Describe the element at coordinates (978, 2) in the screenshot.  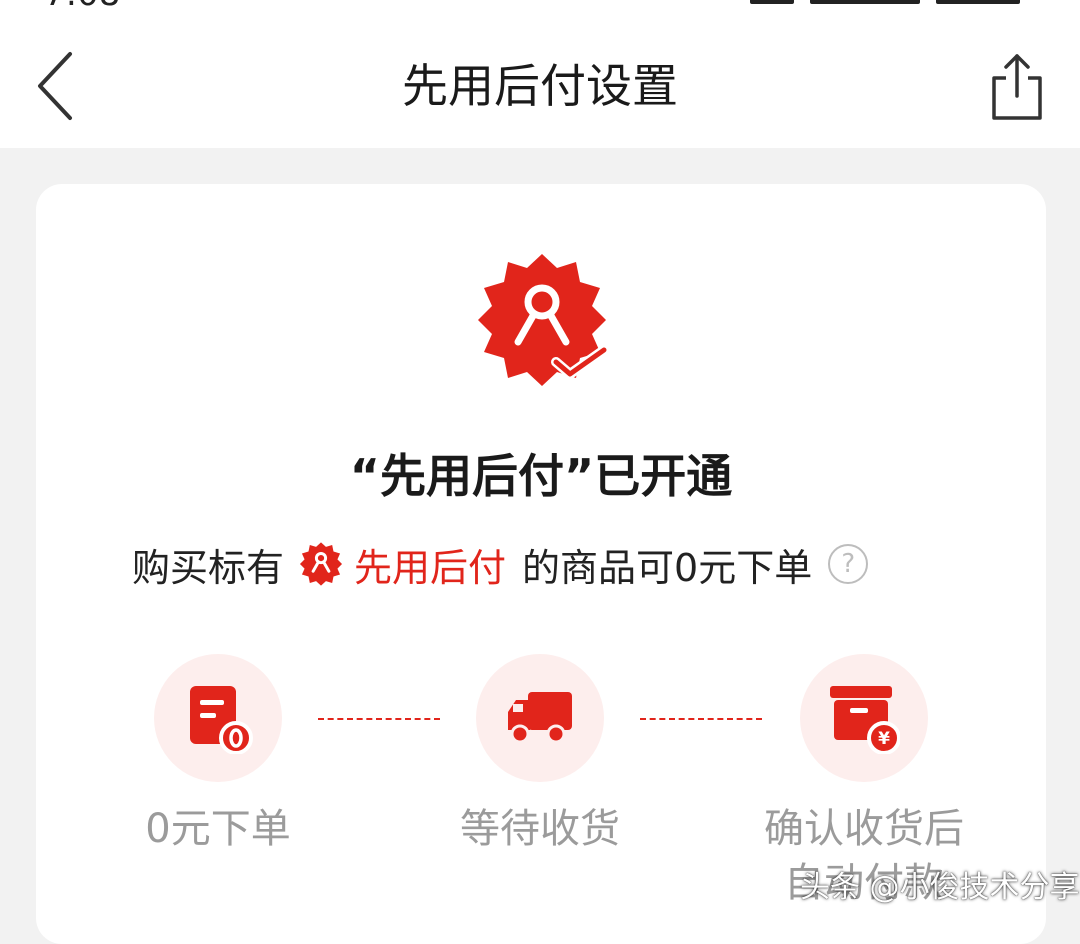
I see `battery-icon` at that location.